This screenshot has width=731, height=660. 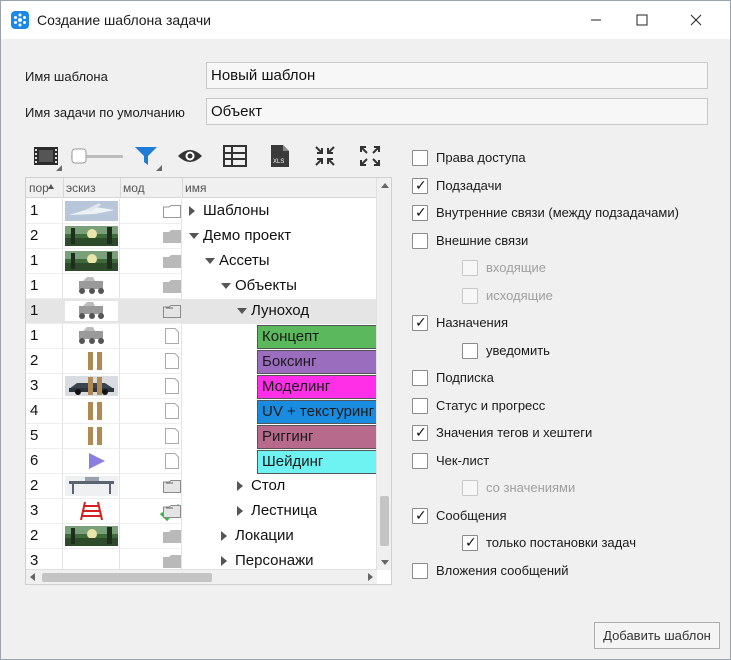 I want to click on task-item: Шейдинг, so click(x=317, y=462).